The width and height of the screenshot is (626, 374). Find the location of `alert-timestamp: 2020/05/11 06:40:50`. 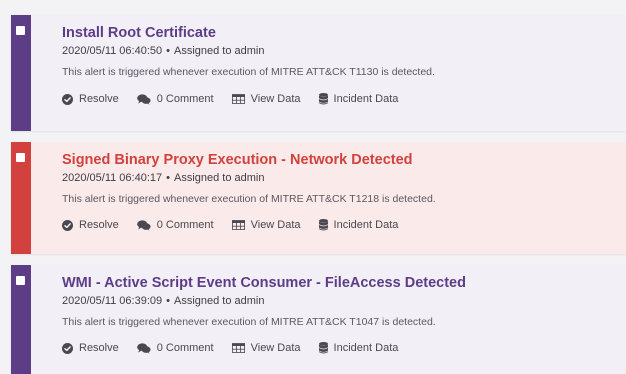

alert-timestamp: 2020/05/11 06:40:50 is located at coordinates (112, 51).